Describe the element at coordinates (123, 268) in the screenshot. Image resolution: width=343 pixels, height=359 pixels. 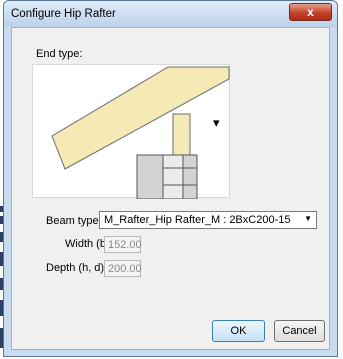
I see `depth-field: 200.00` at that location.